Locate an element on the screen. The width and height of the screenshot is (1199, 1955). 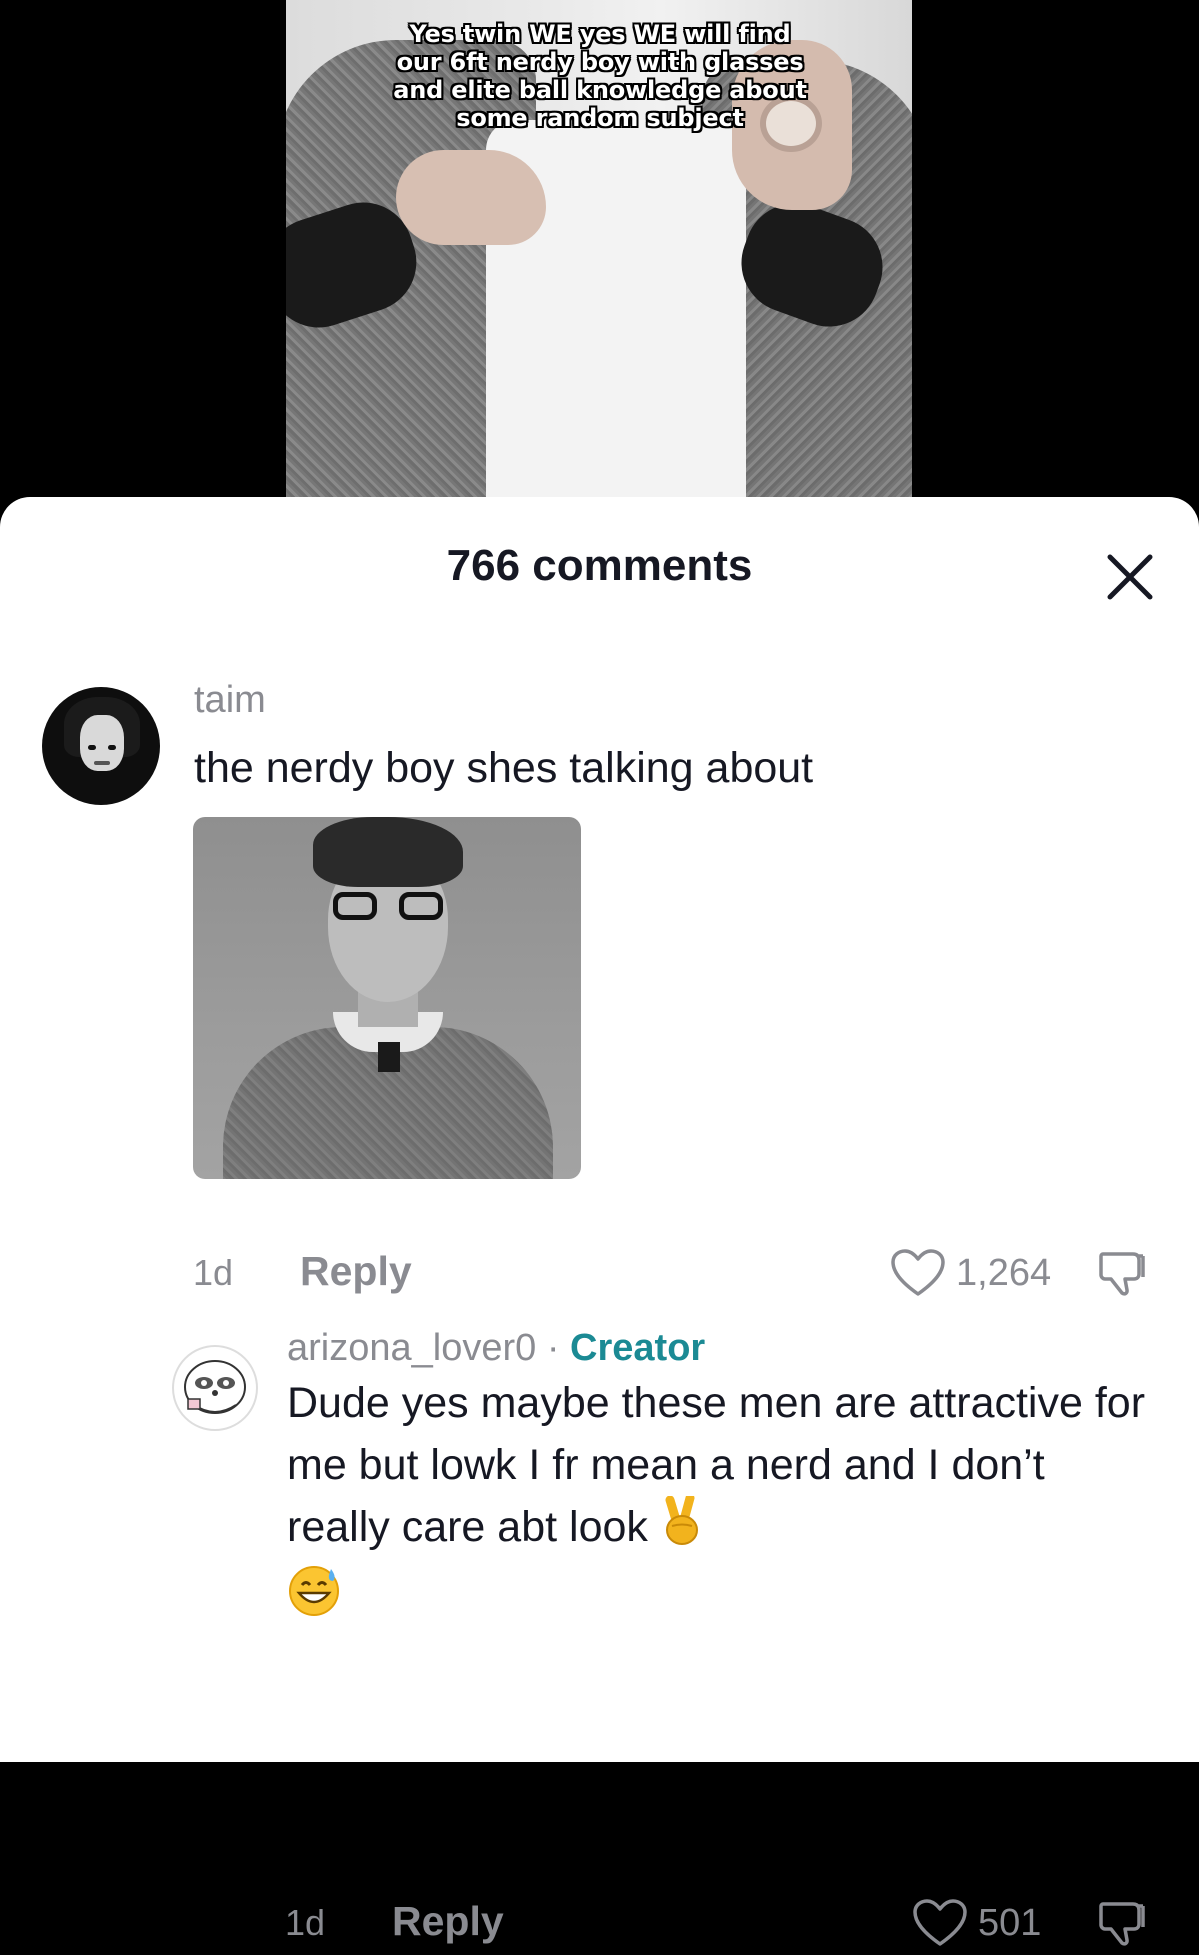
comment-image is located at coordinates (387, 998).